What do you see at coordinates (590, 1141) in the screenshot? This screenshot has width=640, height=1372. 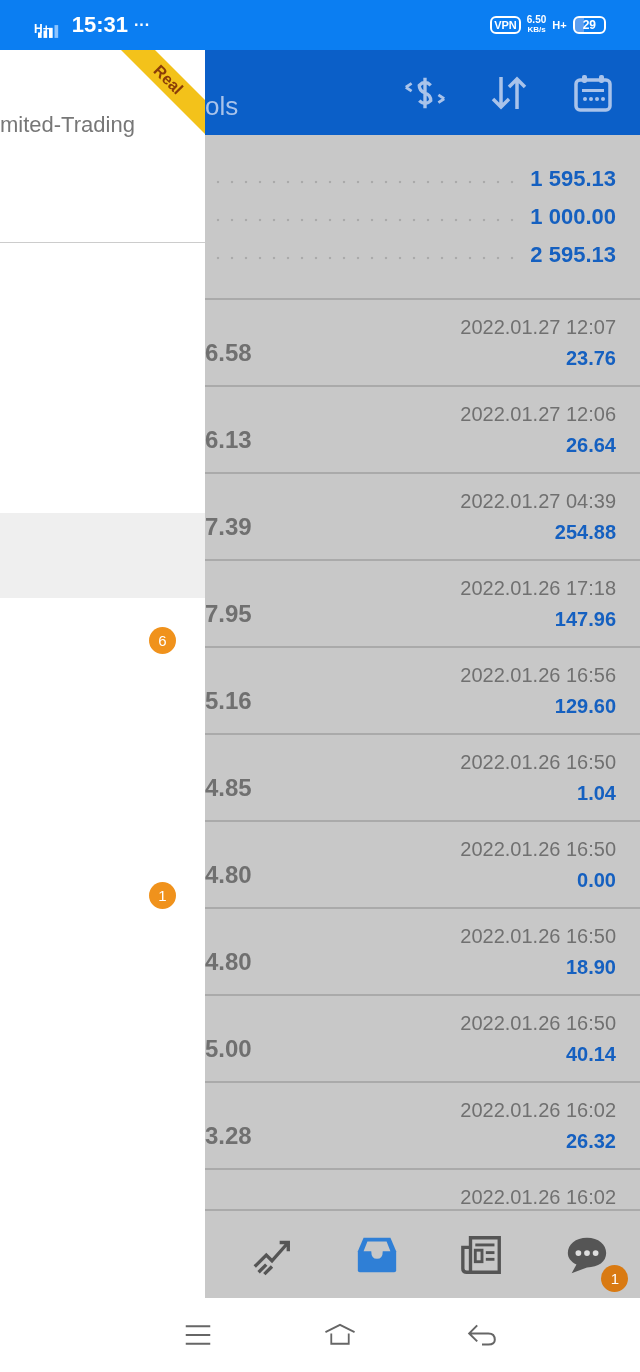 I see `deal-profit: 26.32` at bounding box center [590, 1141].